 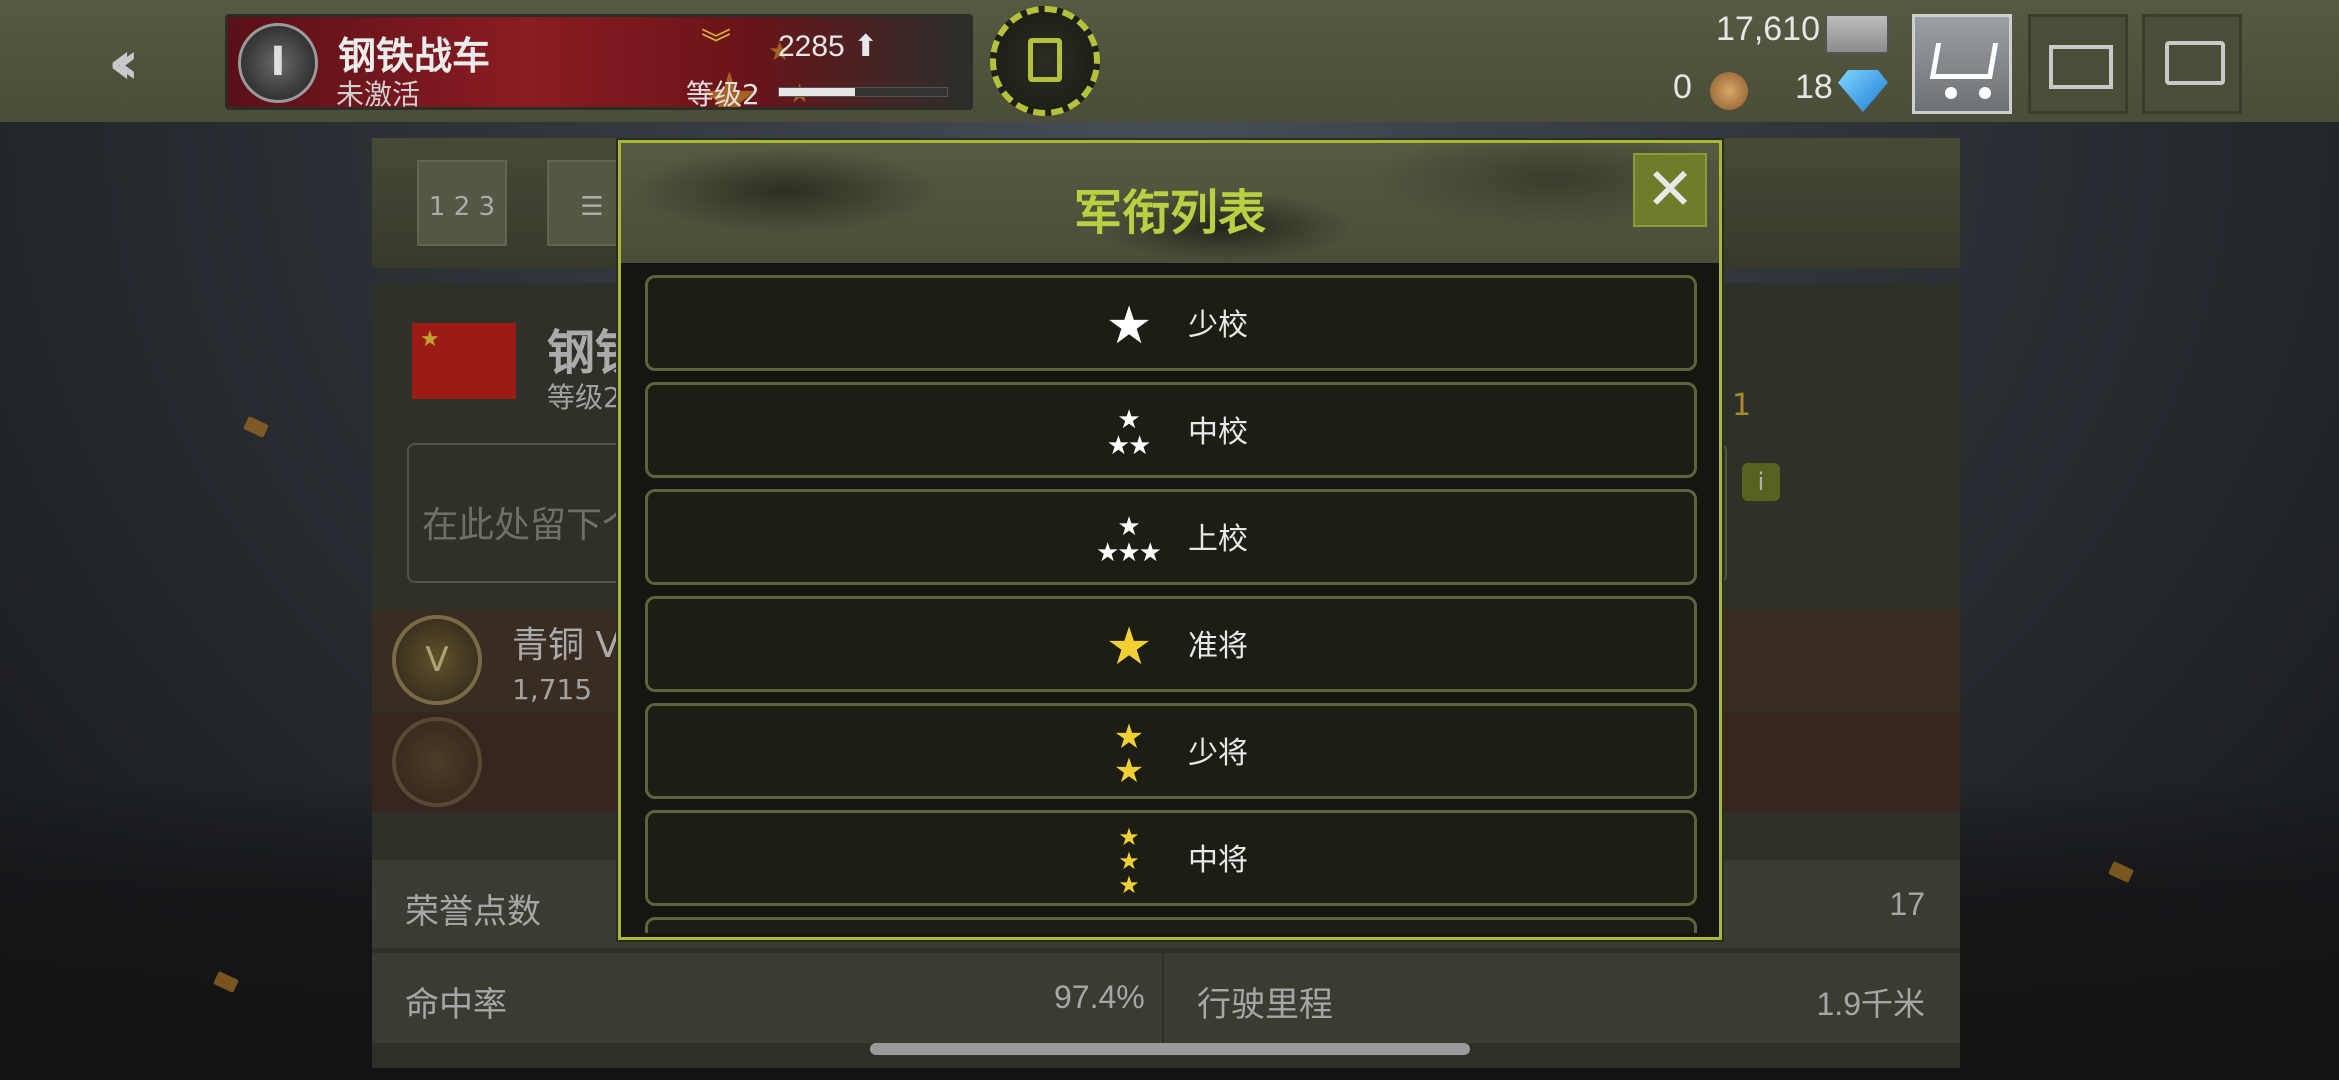 I want to click on silver-amount: 17,610, so click(x=1768, y=29).